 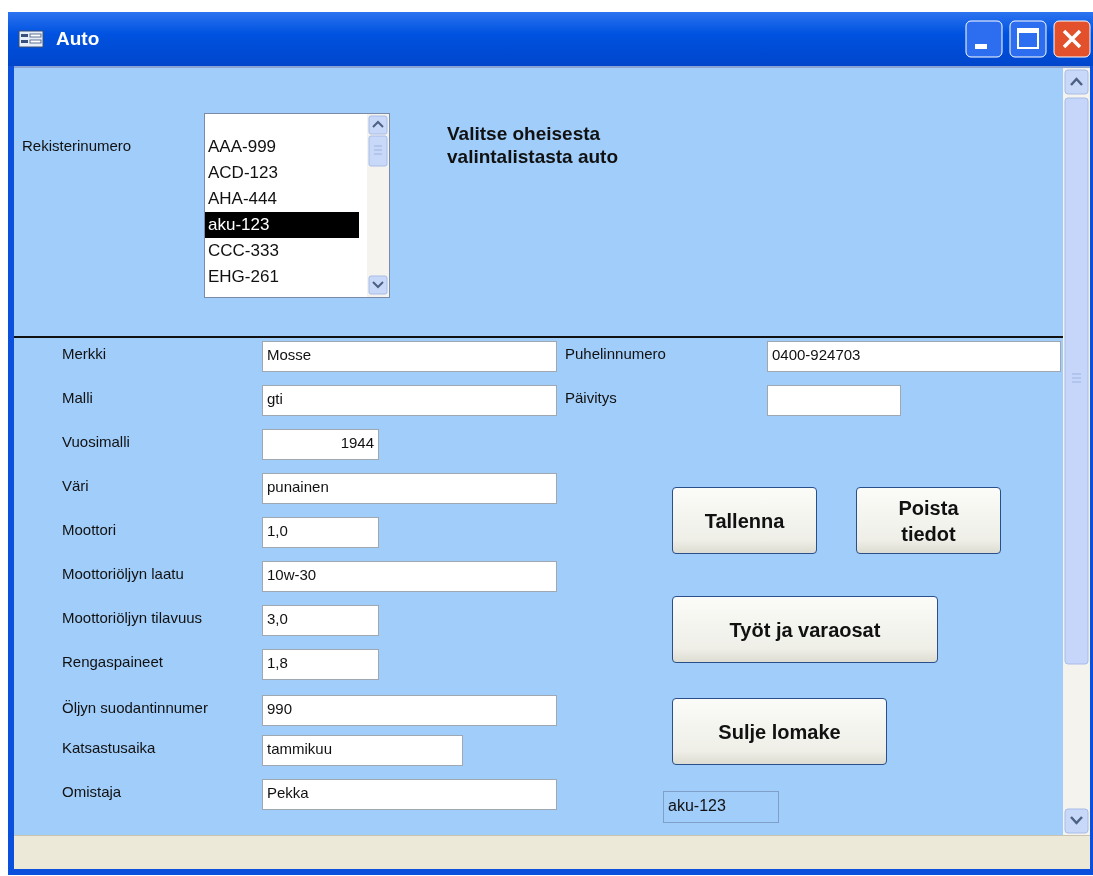 What do you see at coordinates (409, 356) in the screenshot?
I see `text-field: Mosse` at bounding box center [409, 356].